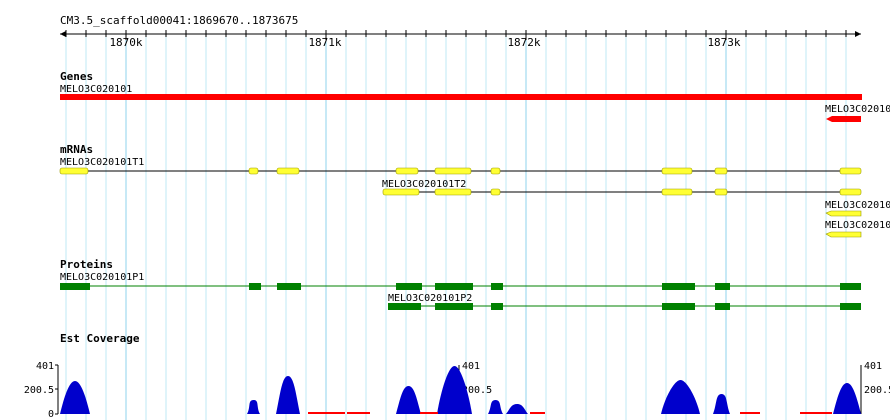  Describe the element at coordinates (100, 338) in the screenshot. I see `track-title-est-coverage: Est Coverage` at that location.